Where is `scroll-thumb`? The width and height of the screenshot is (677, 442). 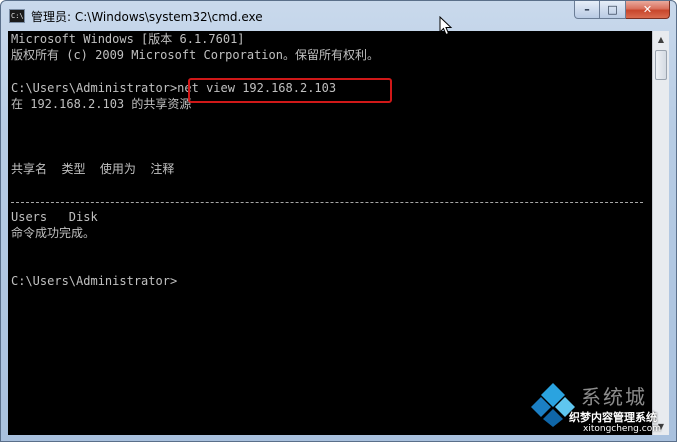 scroll-thumb is located at coordinates (661, 65).